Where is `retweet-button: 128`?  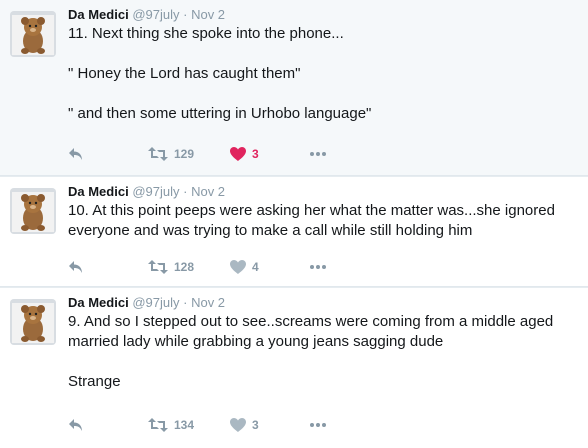
retweet-button: 128 is located at coordinates (171, 267).